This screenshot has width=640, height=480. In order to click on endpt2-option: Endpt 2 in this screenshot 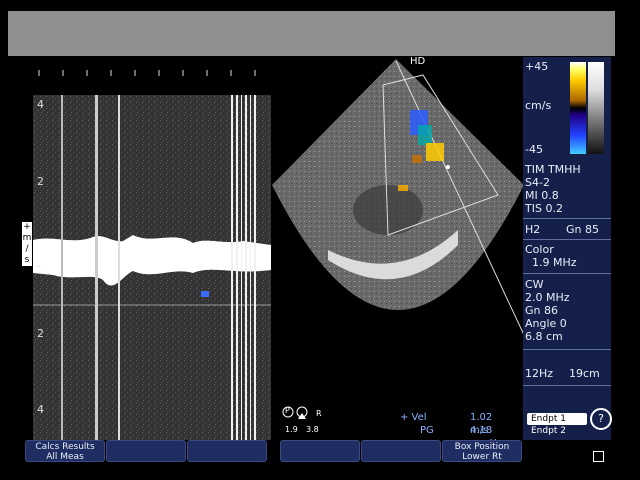, I will do `click(557, 431)`.